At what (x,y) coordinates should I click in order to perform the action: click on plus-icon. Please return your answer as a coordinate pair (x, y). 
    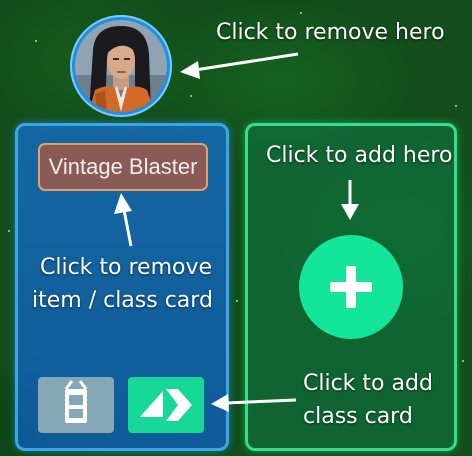
    Looking at the image, I should click on (351, 287).